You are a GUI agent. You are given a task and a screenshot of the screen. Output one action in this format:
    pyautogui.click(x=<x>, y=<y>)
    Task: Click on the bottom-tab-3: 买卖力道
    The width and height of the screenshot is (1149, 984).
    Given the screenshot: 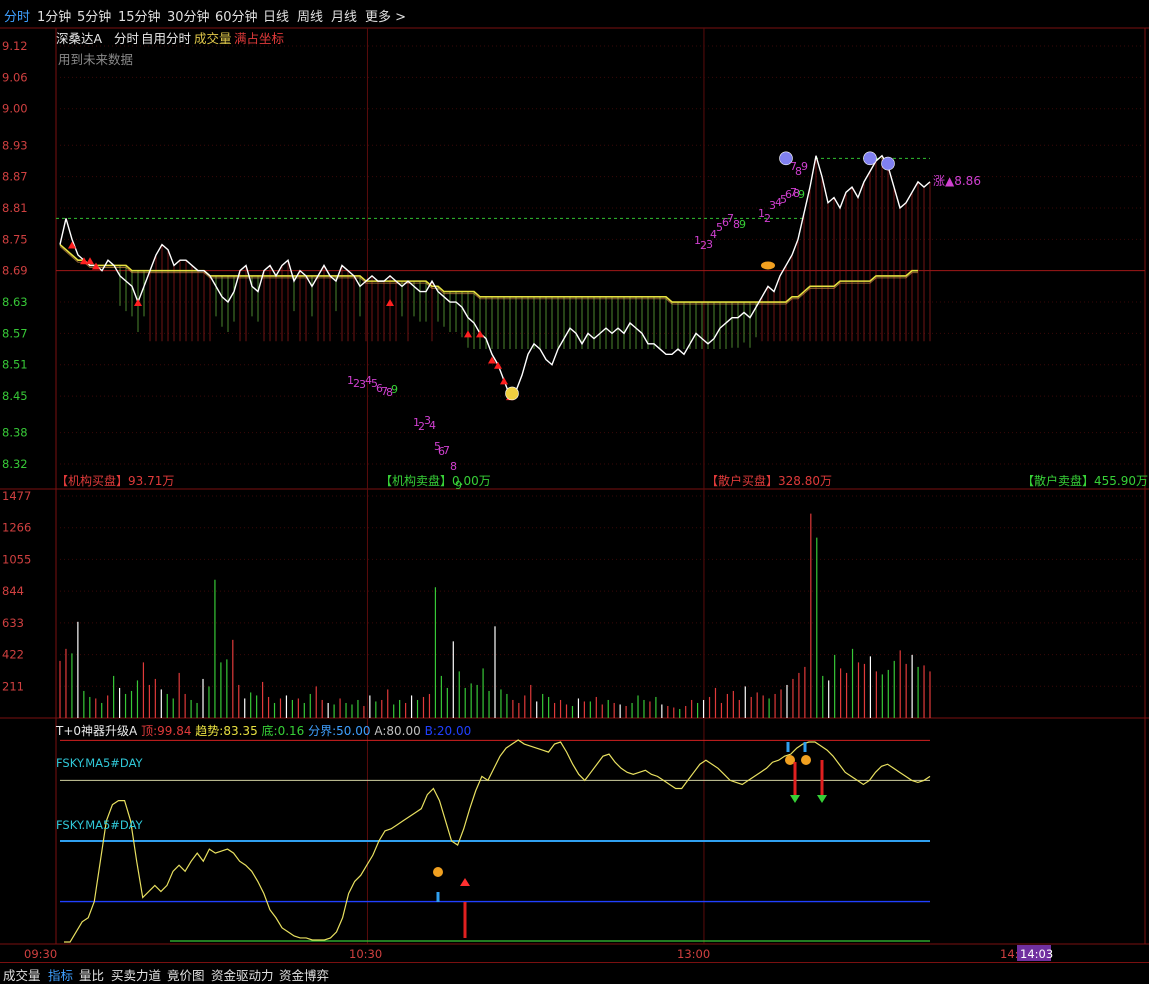 What is the action you would take?
    pyautogui.click(x=136, y=974)
    